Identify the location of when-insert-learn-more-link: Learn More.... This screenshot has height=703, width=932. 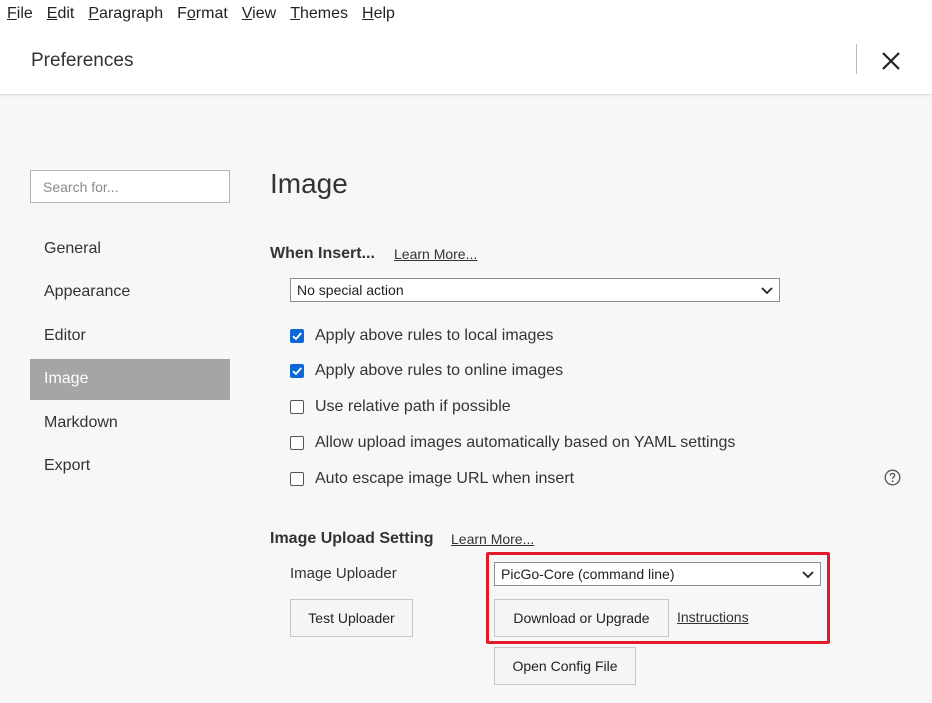
(435, 254).